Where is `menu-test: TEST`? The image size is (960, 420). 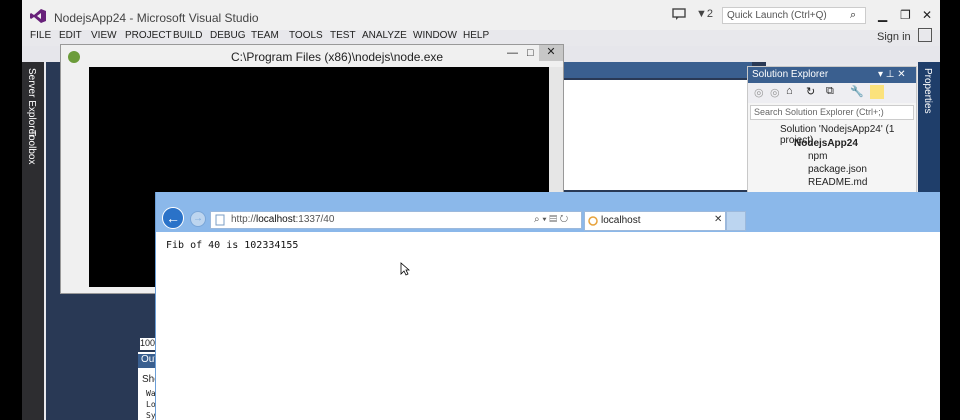
menu-test: TEST is located at coordinates (343, 35).